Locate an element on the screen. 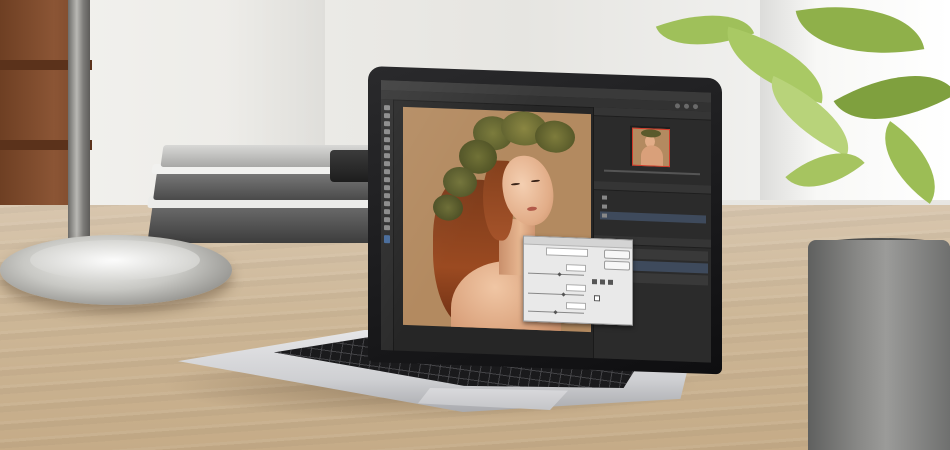 Image resolution: width=950 pixels, height=450 pixels. gradient-tool-icon is located at coordinates (387, 172).